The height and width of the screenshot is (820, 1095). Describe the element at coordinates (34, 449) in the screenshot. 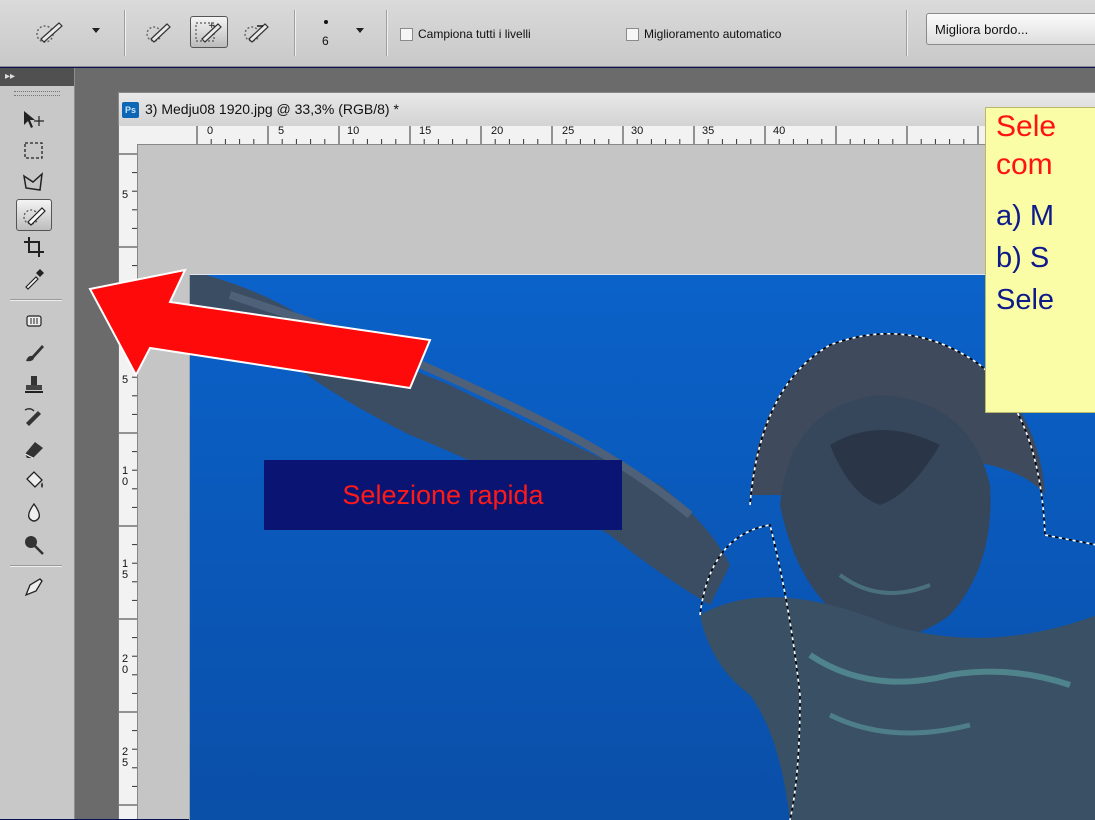

I see `eraser-icon` at that location.